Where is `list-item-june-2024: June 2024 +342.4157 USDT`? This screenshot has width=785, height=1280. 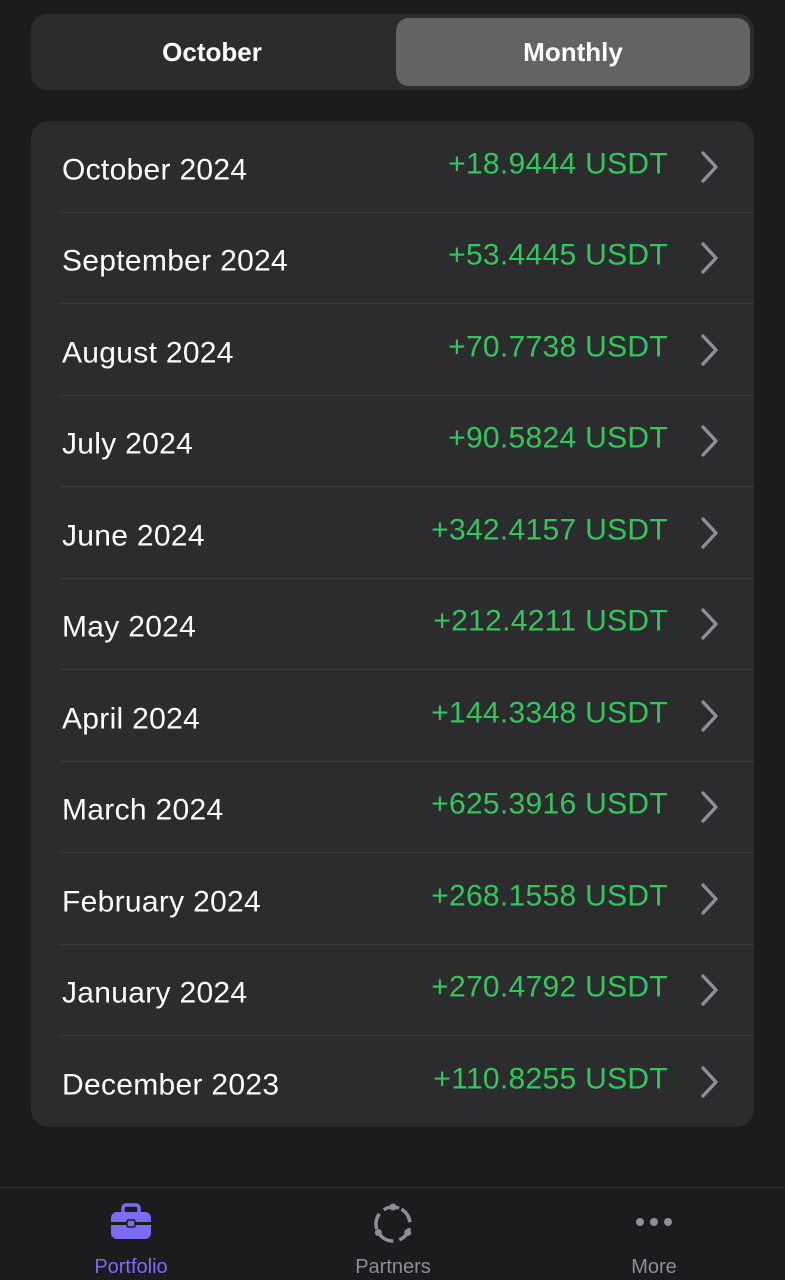 list-item-june-2024: June 2024 +342.4157 USDT is located at coordinates (392, 533).